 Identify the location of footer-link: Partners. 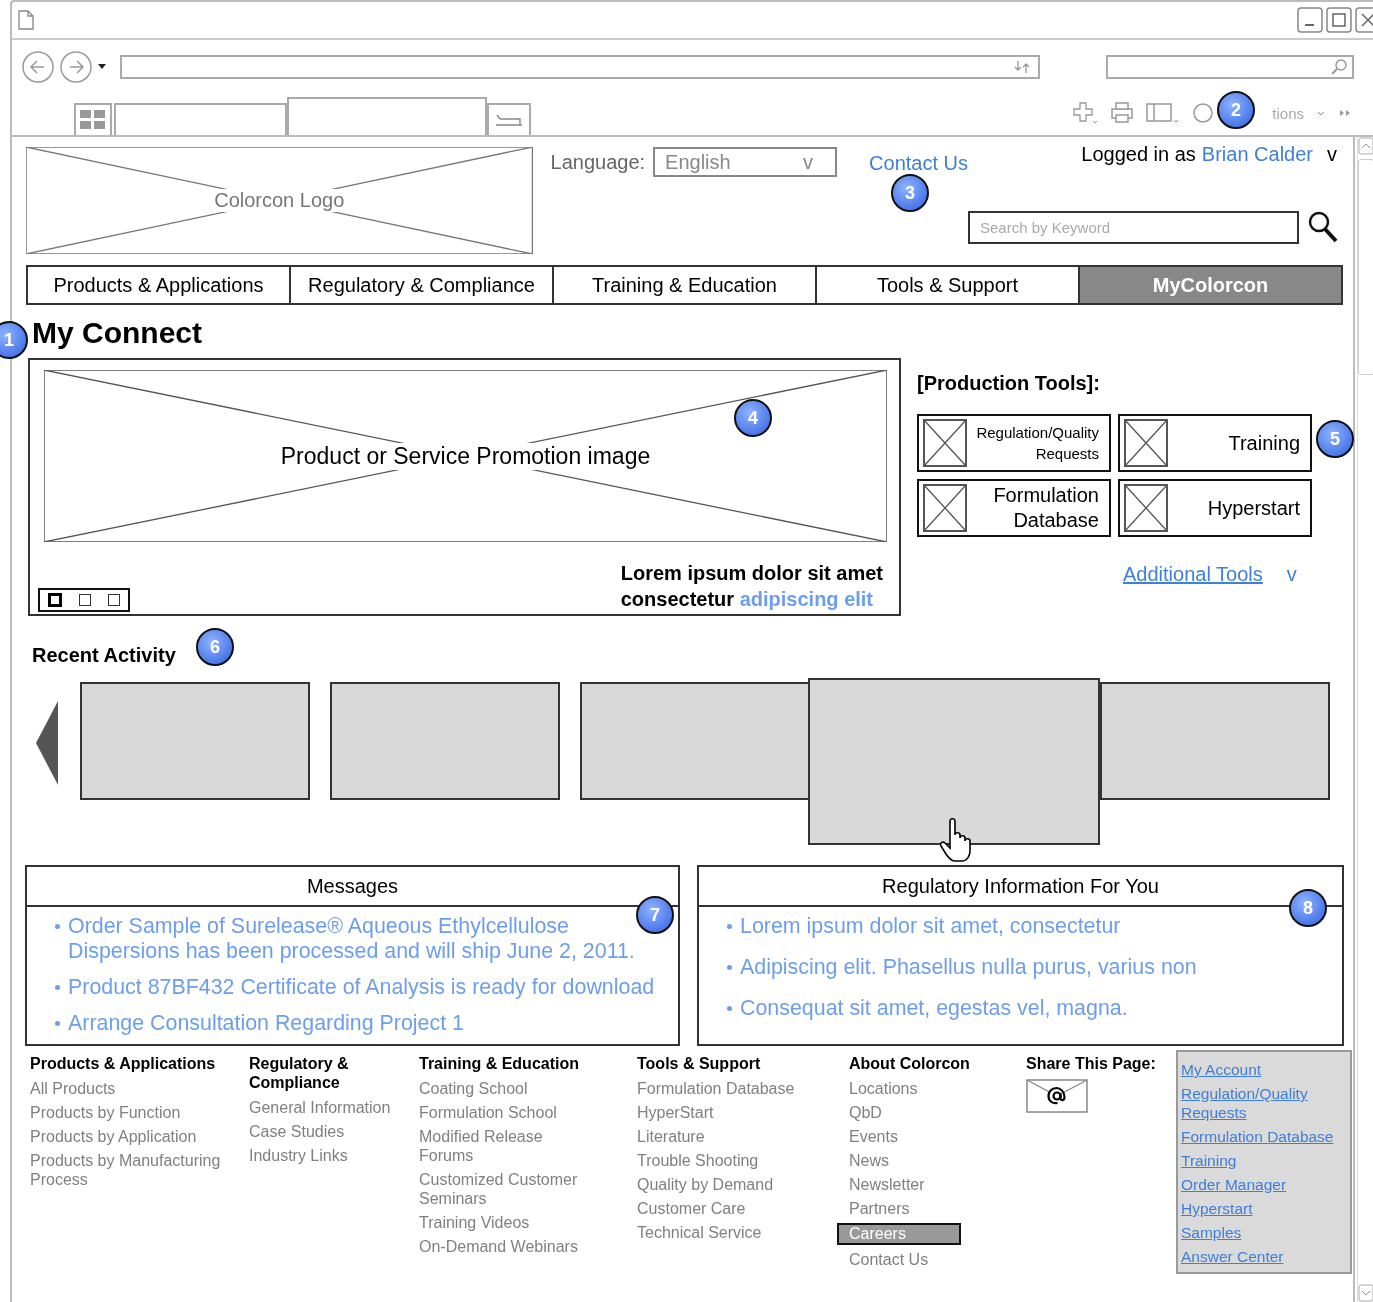
(879, 1208).